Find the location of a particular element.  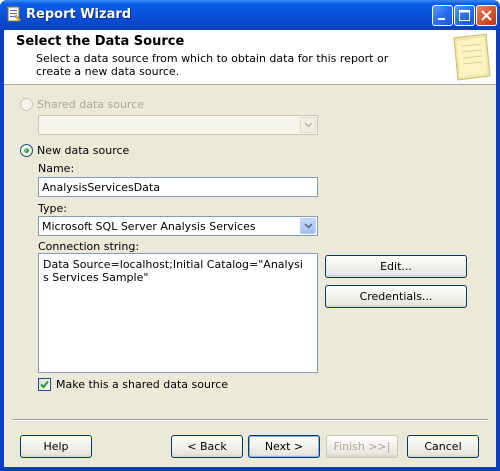

shared-data-source-combo is located at coordinates (178, 125).